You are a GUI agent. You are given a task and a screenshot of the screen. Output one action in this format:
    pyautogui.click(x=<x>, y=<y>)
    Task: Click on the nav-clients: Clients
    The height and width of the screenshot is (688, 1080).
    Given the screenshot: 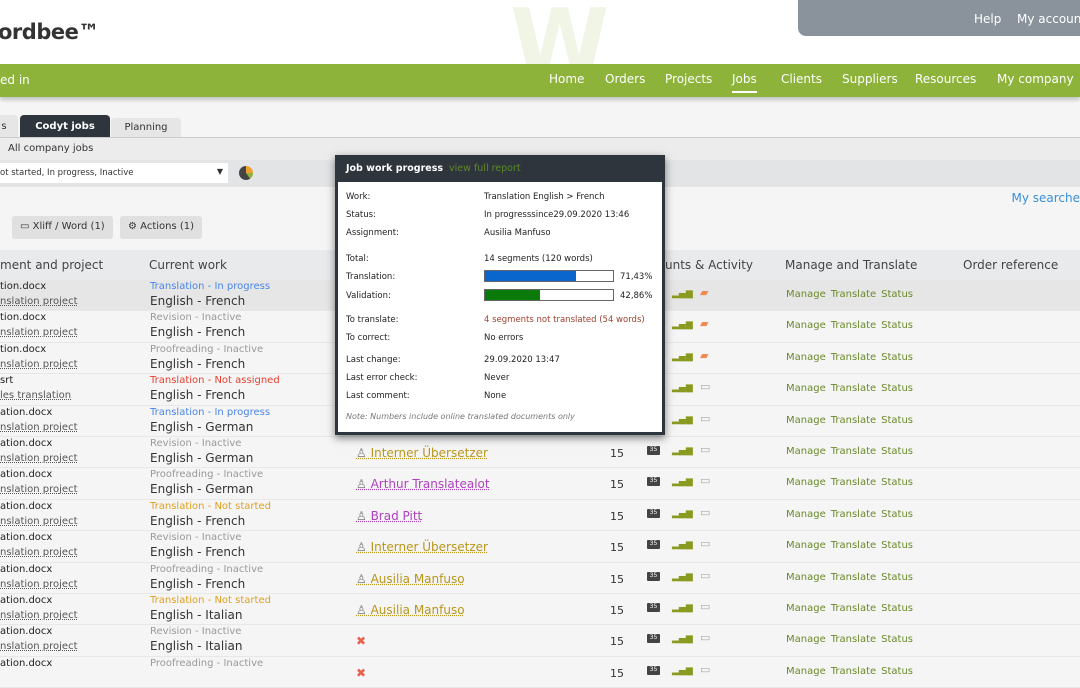 What is the action you would take?
    pyautogui.click(x=801, y=79)
    